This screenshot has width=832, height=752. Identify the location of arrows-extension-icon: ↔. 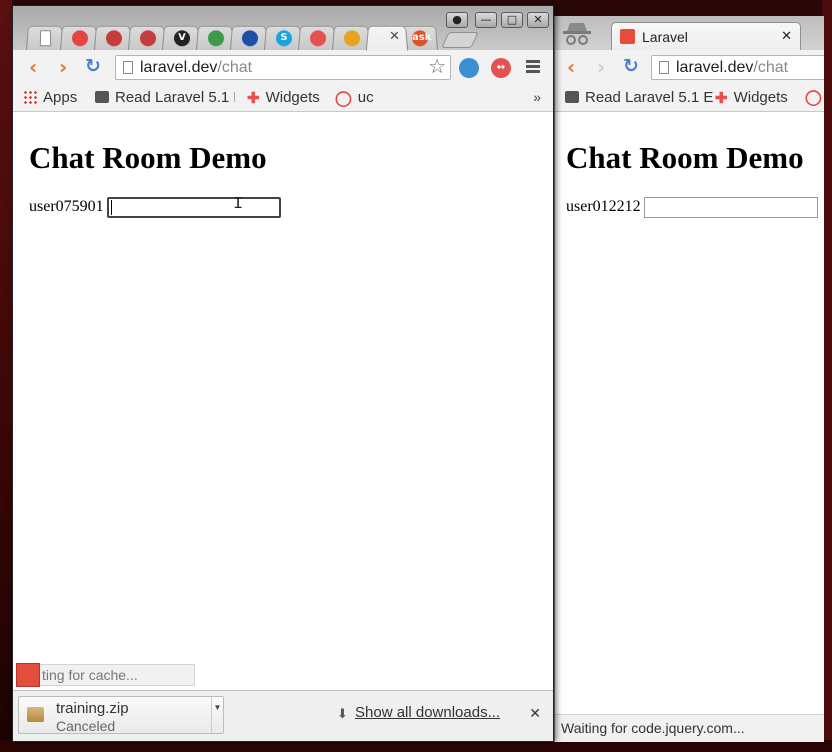
(501, 68).